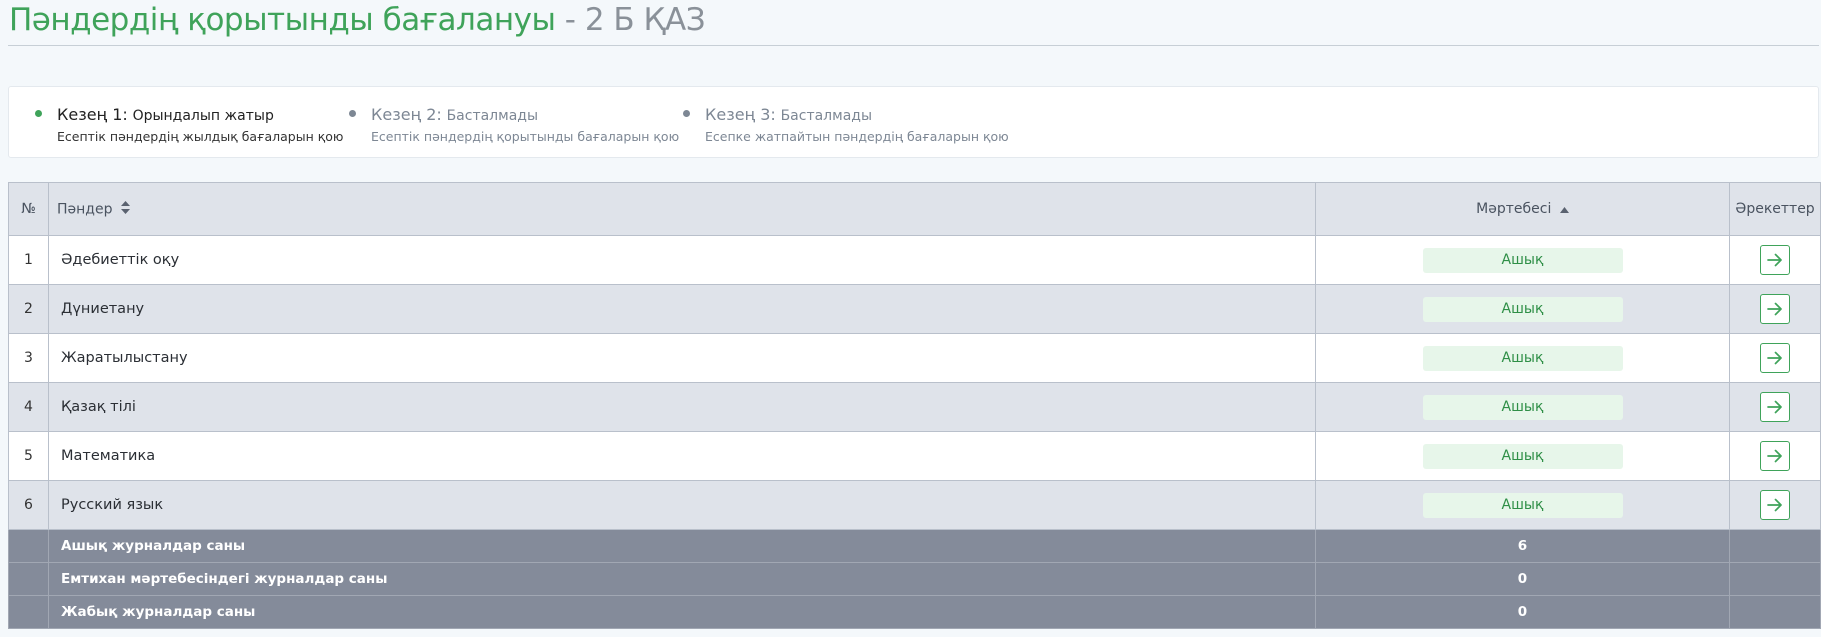 Image resolution: width=1821 pixels, height=637 pixels. Describe the element at coordinates (200, 136) in the screenshot. I see `stage-1-description: Есептік пәндердің жылдық бағаларын қою` at that location.